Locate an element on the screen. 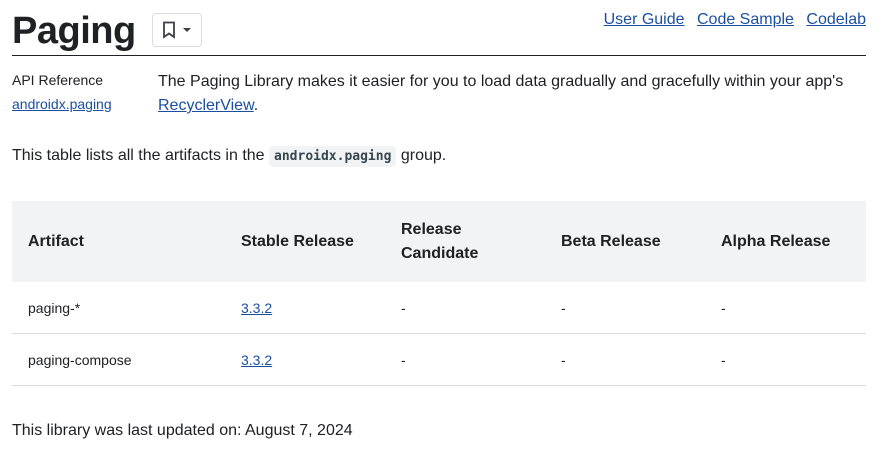 The height and width of the screenshot is (464, 886). artifact-cell: paging-* is located at coordinates (118, 308).